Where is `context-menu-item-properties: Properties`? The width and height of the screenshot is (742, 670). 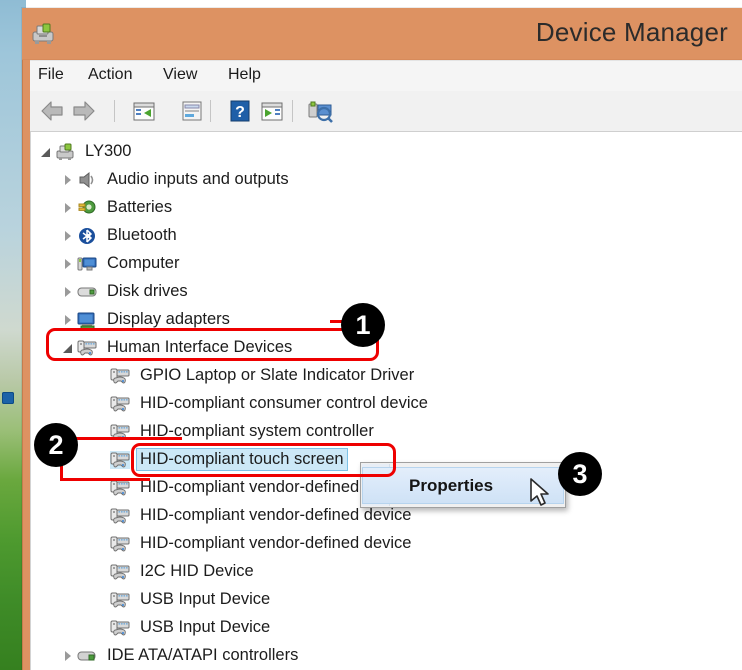 context-menu-item-properties: Properties is located at coordinates (463, 485).